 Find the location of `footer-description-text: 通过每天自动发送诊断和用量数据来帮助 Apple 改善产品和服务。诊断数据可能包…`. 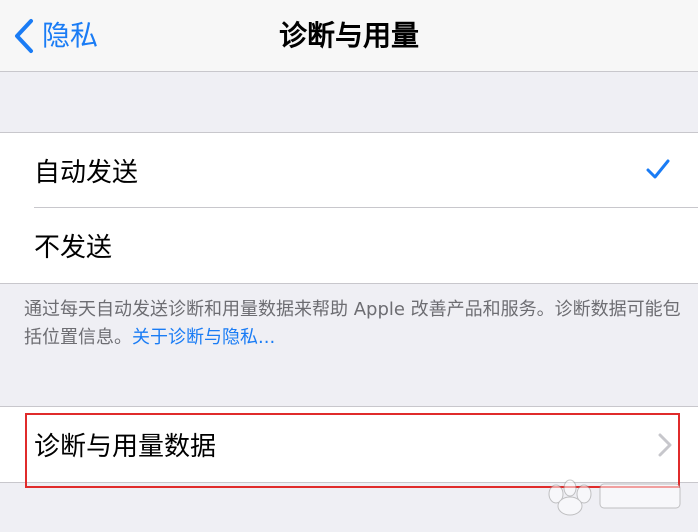

footer-description-text: 通过每天自动发送诊断和用量数据来帮助 Apple 改善产品和服务。诊断数据可能包… is located at coordinates (352, 323).